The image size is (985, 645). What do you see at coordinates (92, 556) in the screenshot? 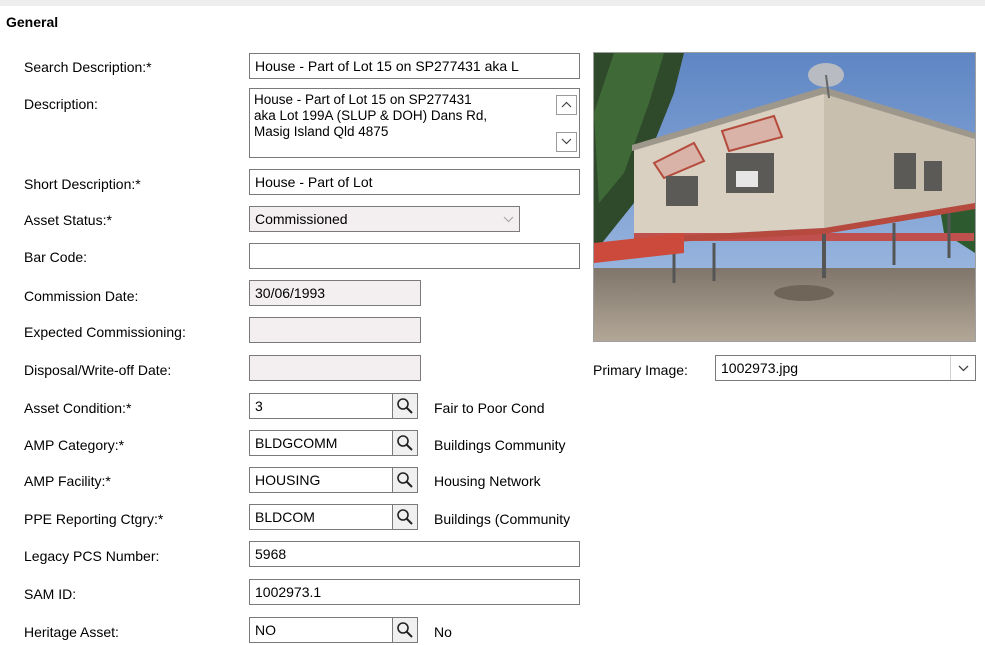
I see `legacy-pcs-label: Legacy PCS Number:` at bounding box center [92, 556].